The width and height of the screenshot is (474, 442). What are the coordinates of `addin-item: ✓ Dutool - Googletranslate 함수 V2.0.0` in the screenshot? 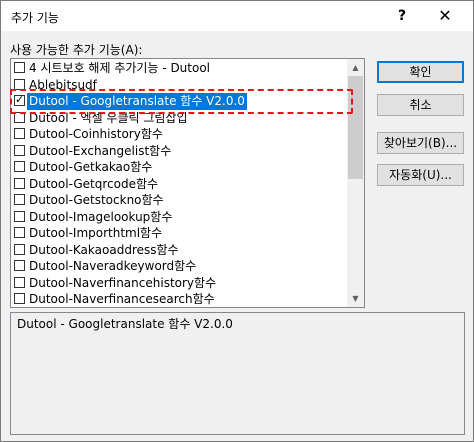 It's located at (179, 101).